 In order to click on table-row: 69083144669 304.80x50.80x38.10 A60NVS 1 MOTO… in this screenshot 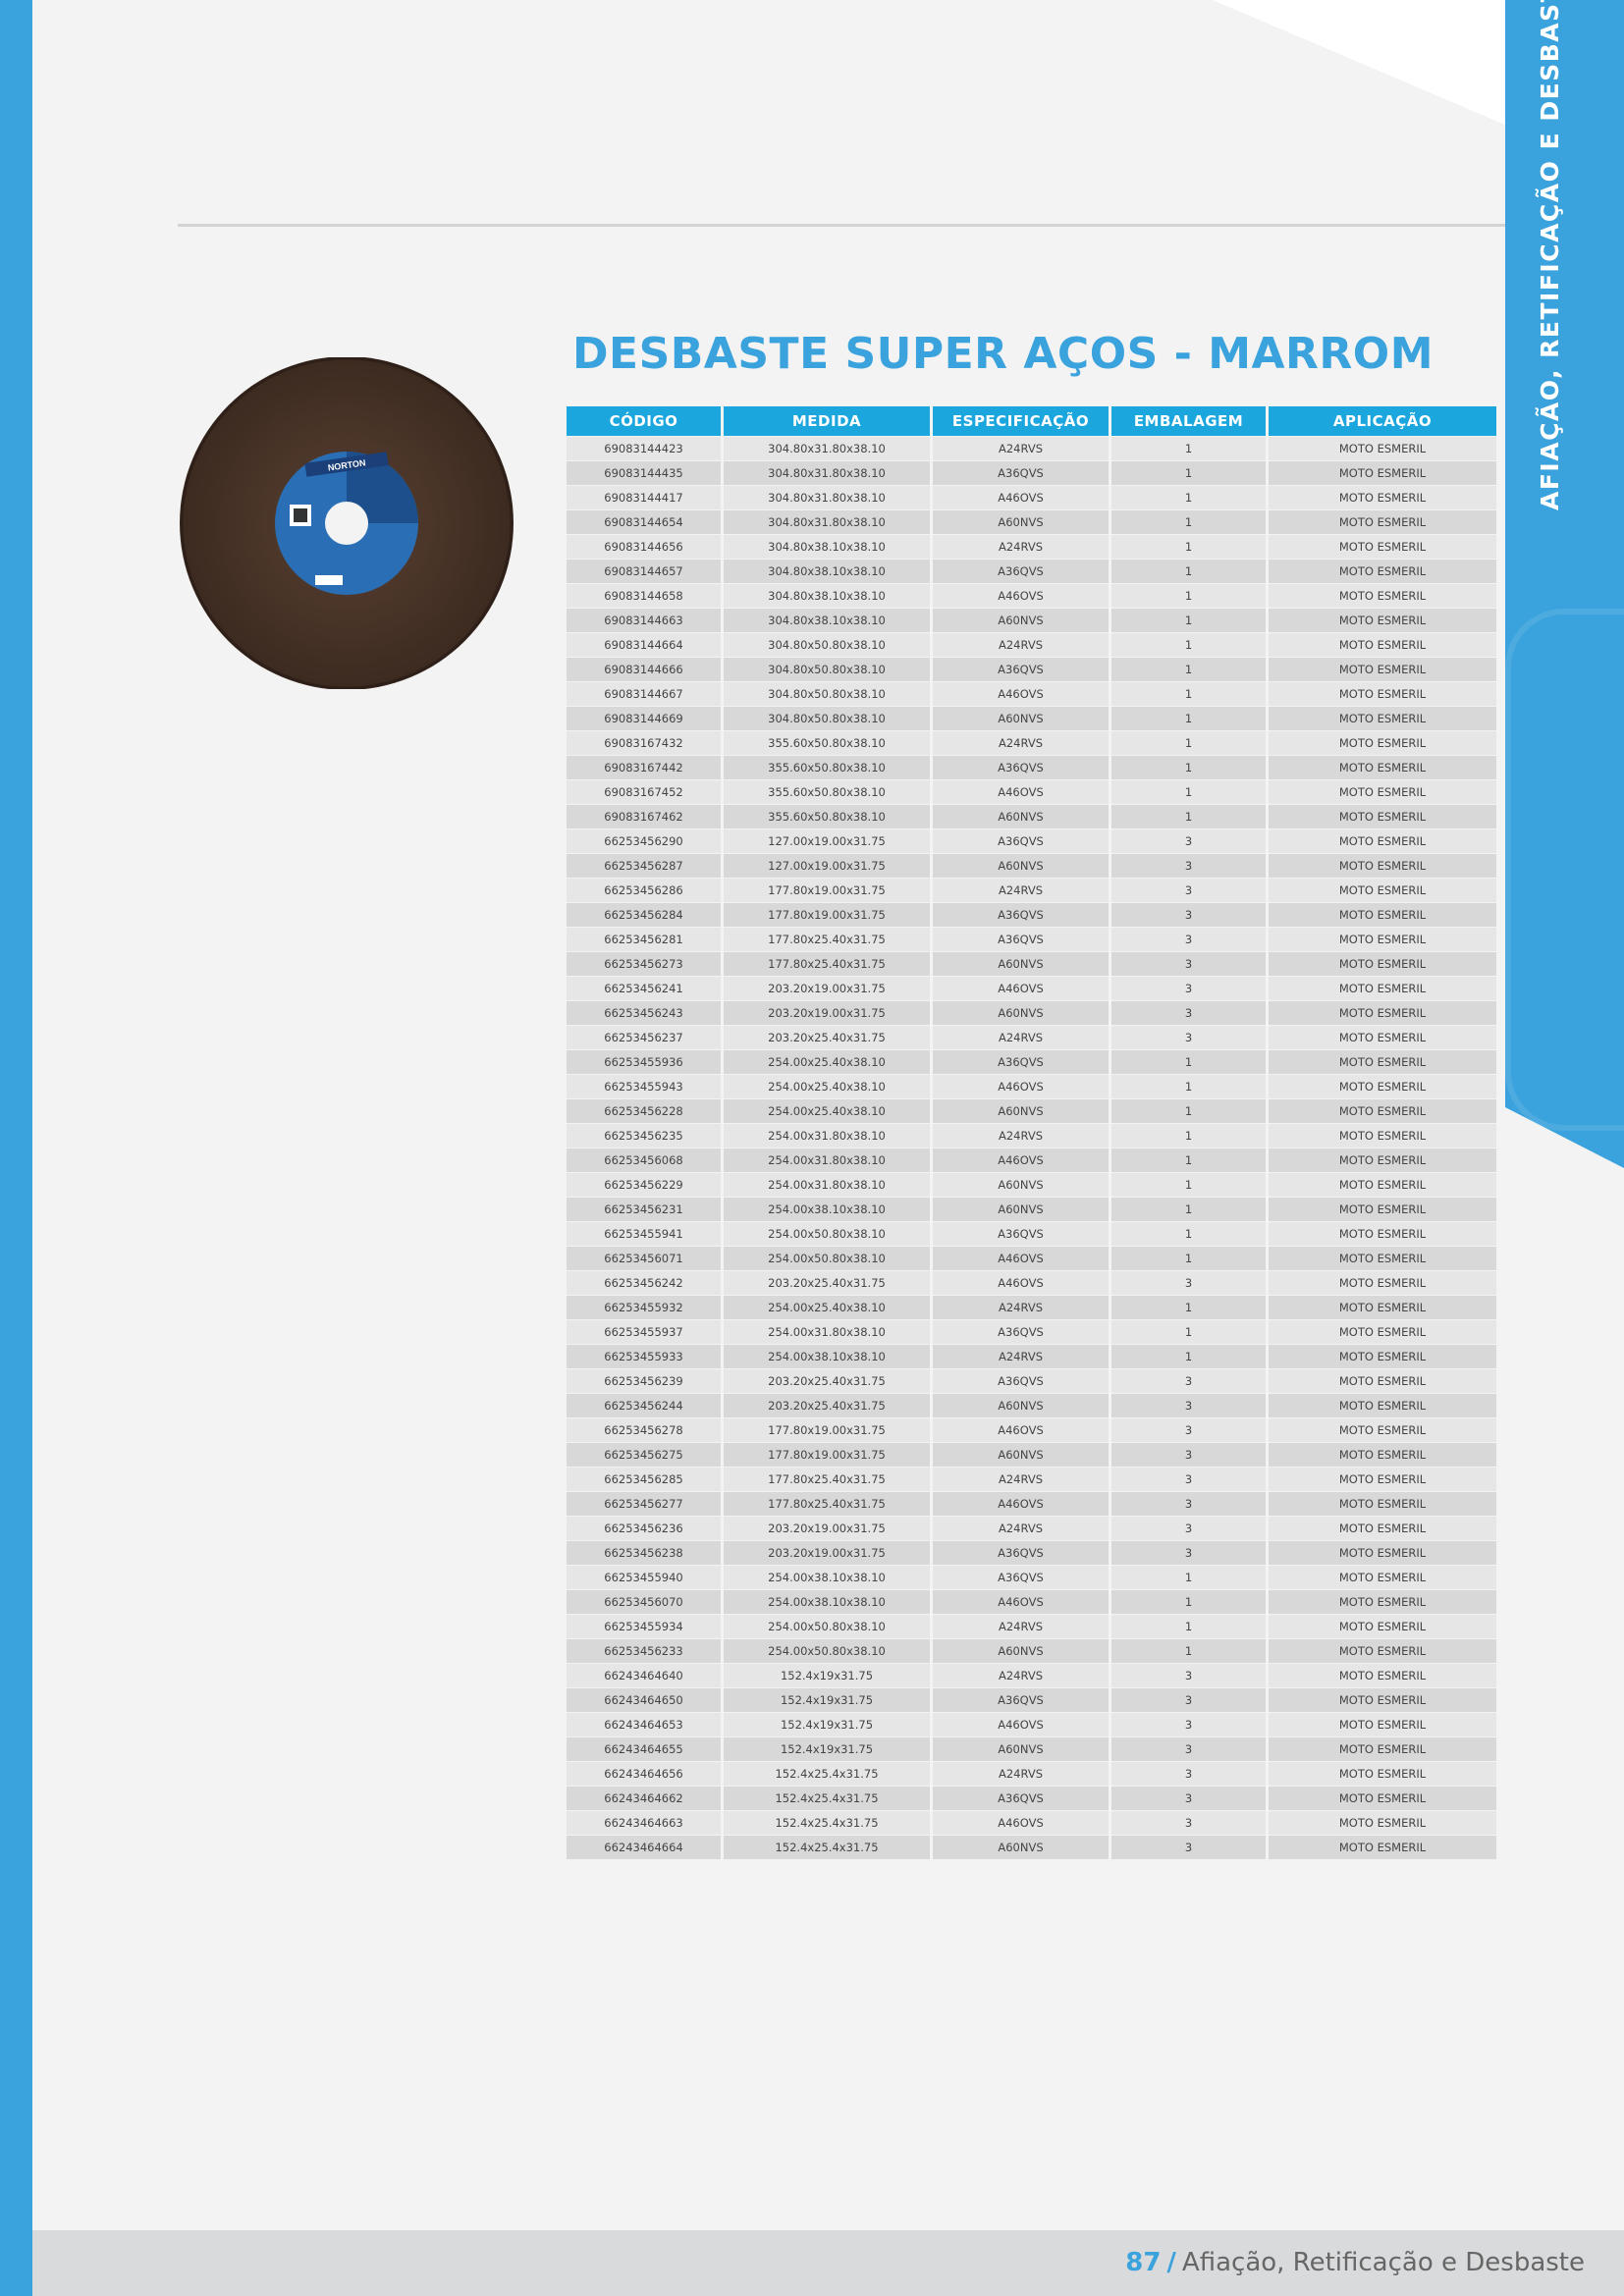, I will do `click(1031, 719)`.